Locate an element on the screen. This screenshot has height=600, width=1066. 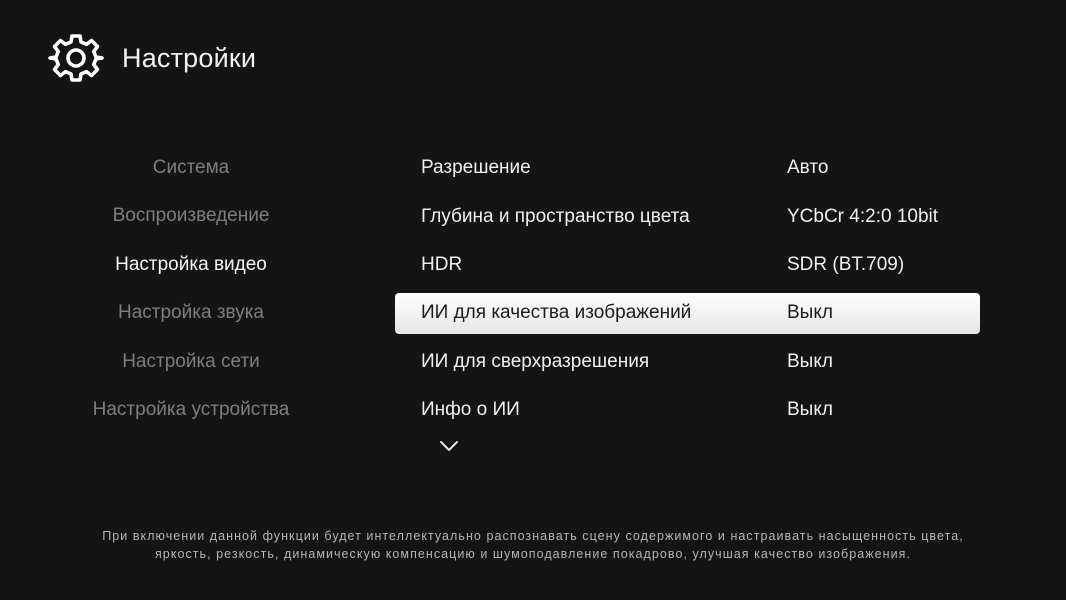
setting-label: ИИ для сверхразрешения is located at coordinates (535, 361).